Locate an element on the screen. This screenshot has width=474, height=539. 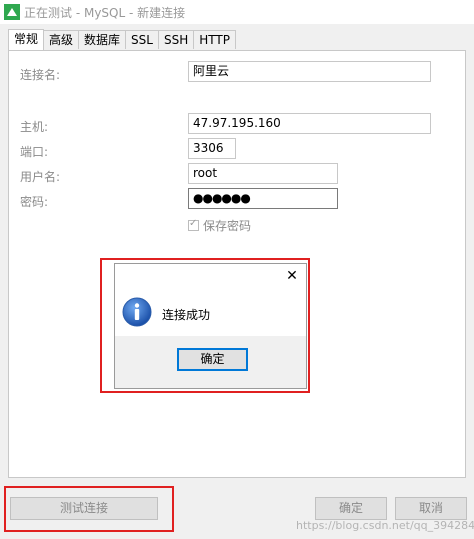
connection-name-field: 阿里云 is located at coordinates (309, 71).